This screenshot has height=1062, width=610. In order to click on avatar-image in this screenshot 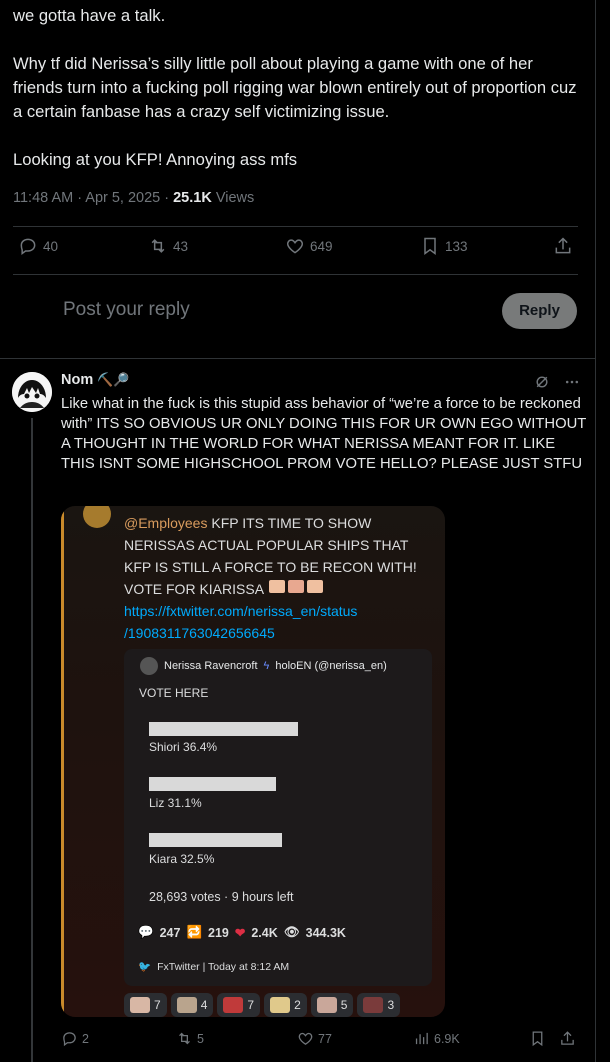, I will do `click(32, 392)`.